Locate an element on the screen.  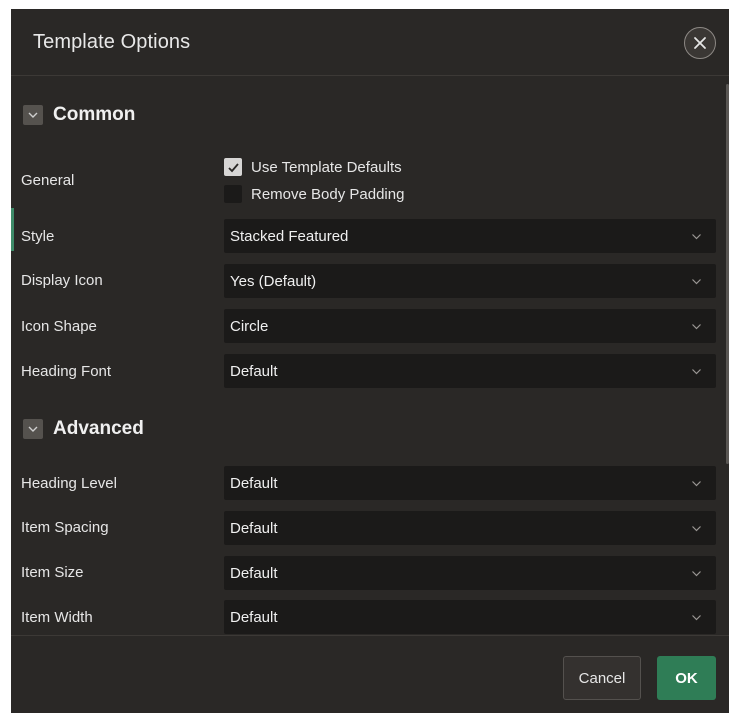
item-width-label: Item Width is located at coordinates (57, 617).